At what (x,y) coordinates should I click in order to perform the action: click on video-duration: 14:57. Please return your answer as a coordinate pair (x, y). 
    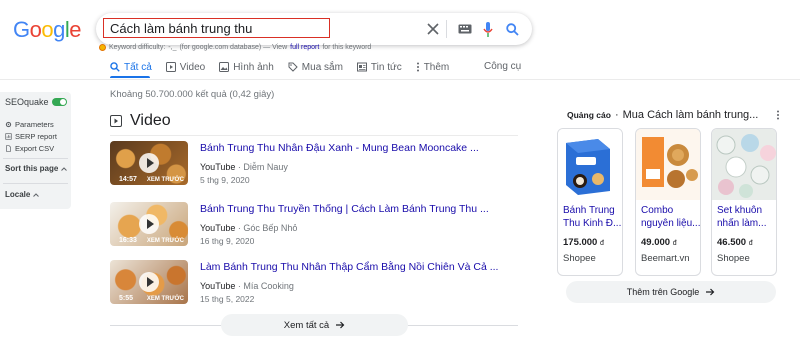
    Looking at the image, I should click on (128, 179).